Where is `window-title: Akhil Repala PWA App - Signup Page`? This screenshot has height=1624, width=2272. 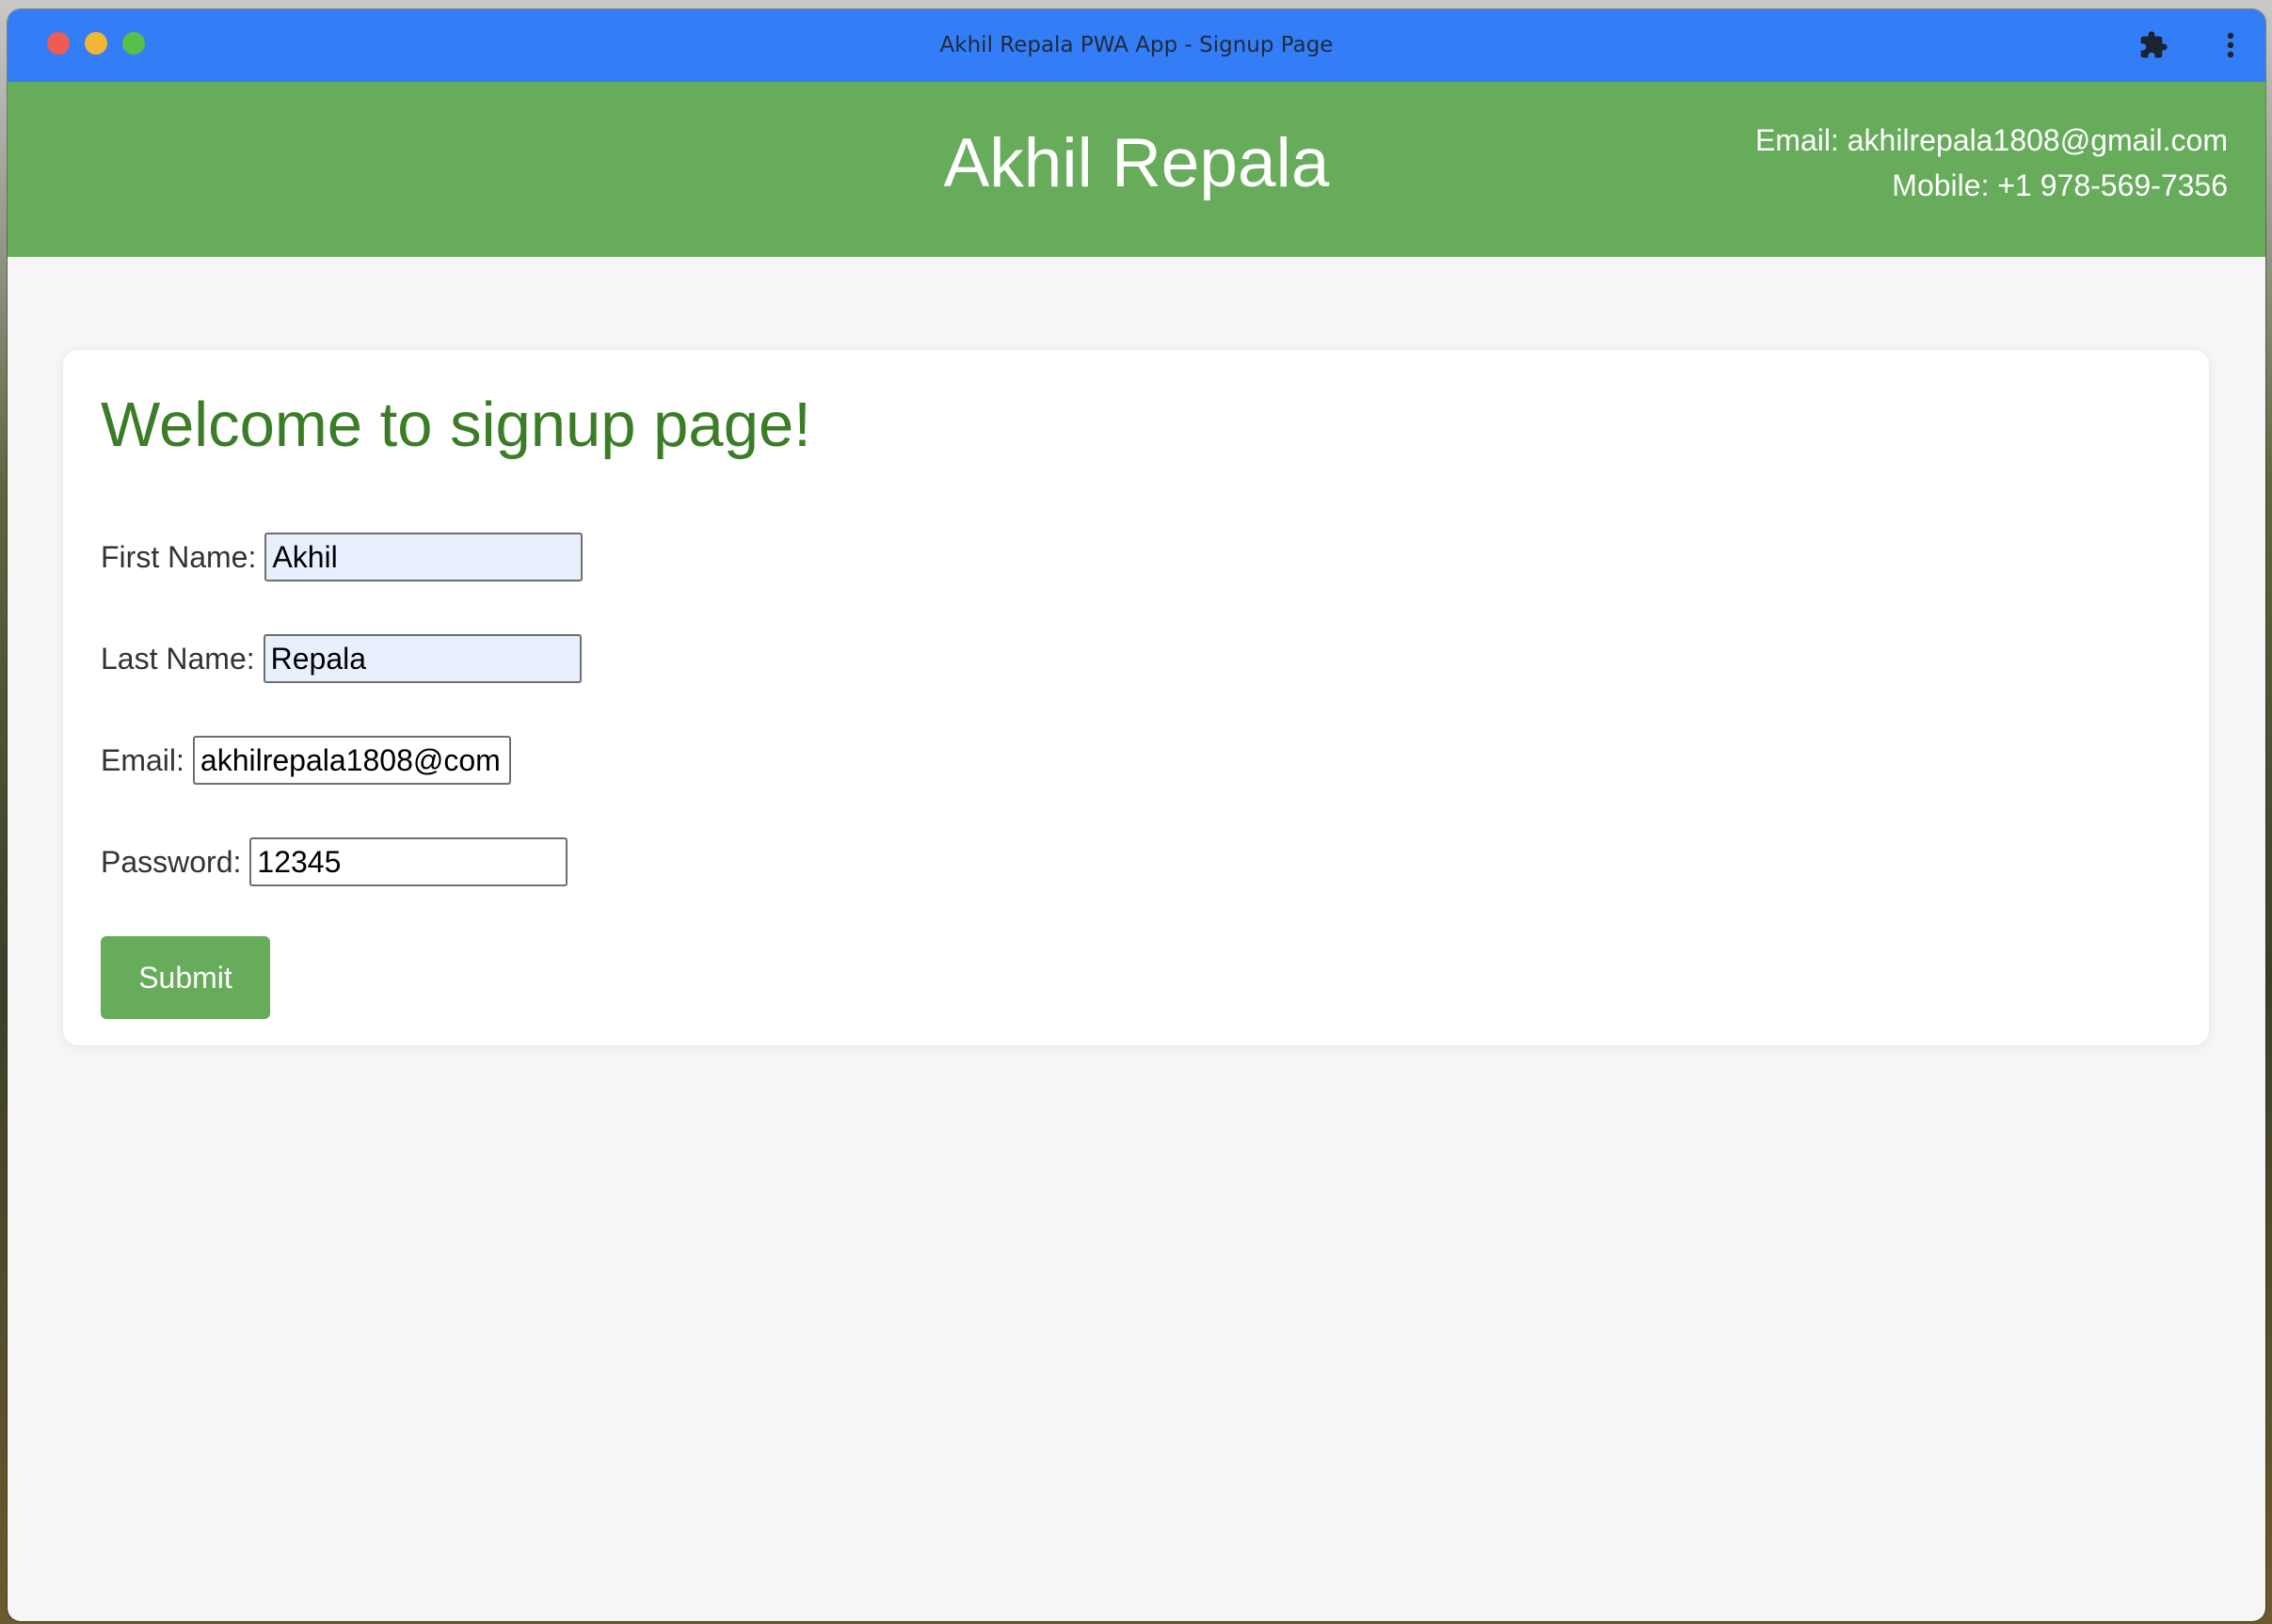 window-title: Akhil Repala PWA App - Signup Page is located at coordinates (1136, 45).